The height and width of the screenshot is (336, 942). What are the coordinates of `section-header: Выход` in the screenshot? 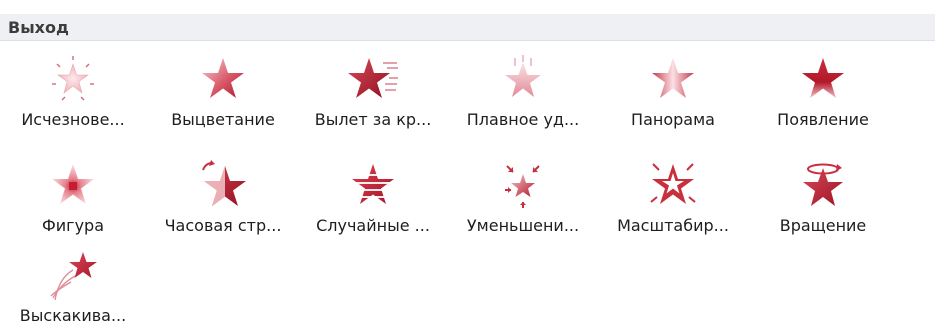 It's located at (467, 27).